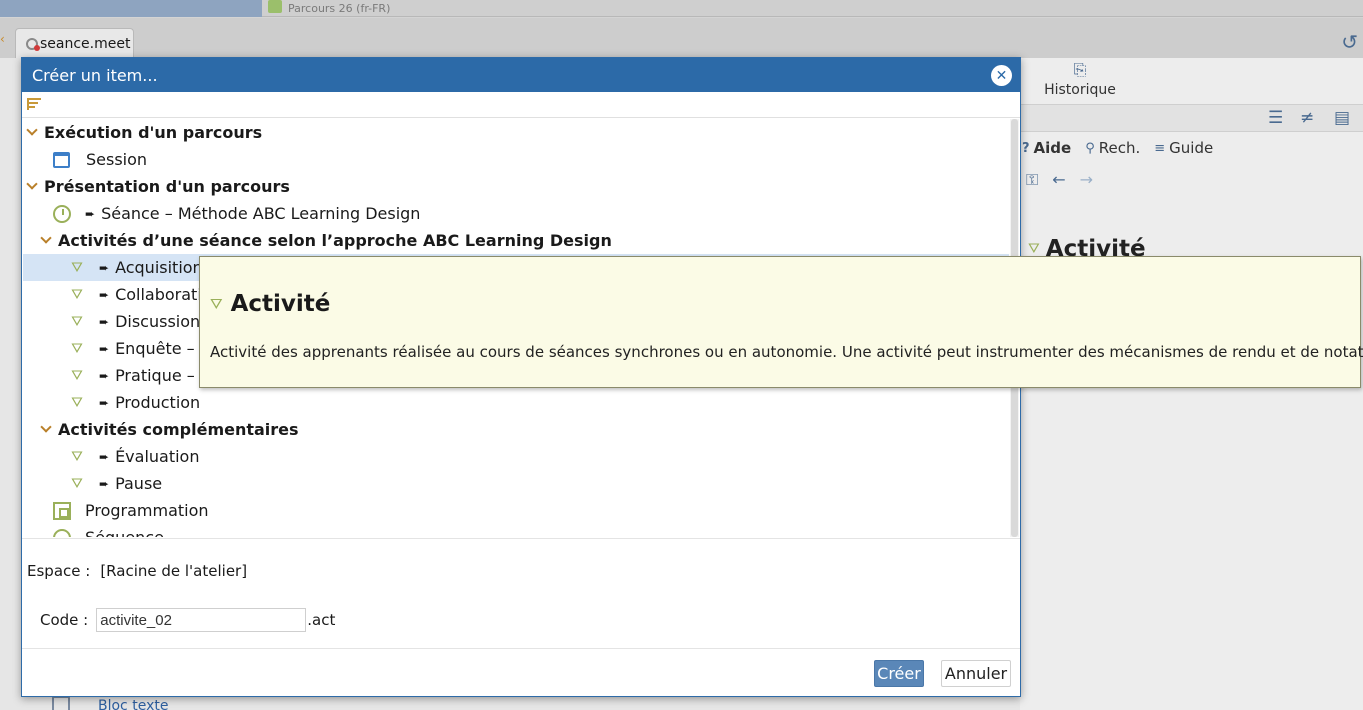 Image resolution: width=1363 pixels, height=710 pixels. I want to click on forward-arrow-icon: →, so click(1086, 180).